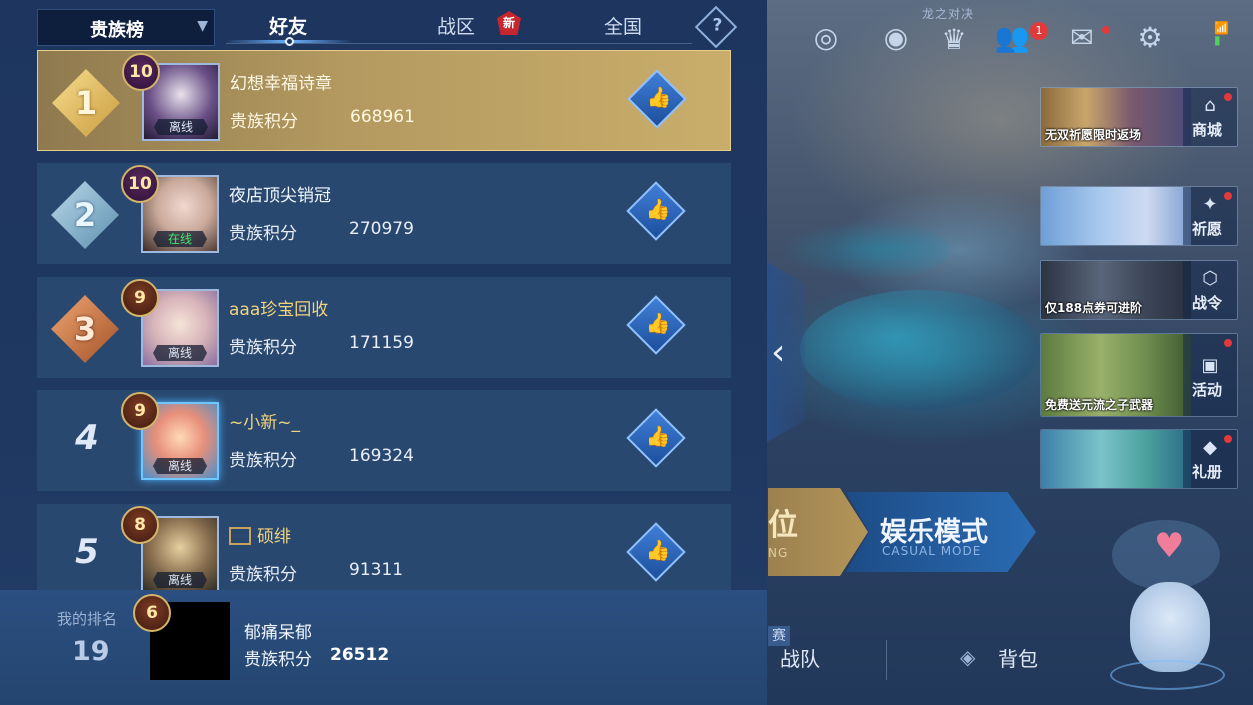 The height and width of the screenshot is (705, 1253). What do you see at coordinates (180, 239) in the screenshot?
I see `status-badge: 在线` at bounding box center [180, 239].